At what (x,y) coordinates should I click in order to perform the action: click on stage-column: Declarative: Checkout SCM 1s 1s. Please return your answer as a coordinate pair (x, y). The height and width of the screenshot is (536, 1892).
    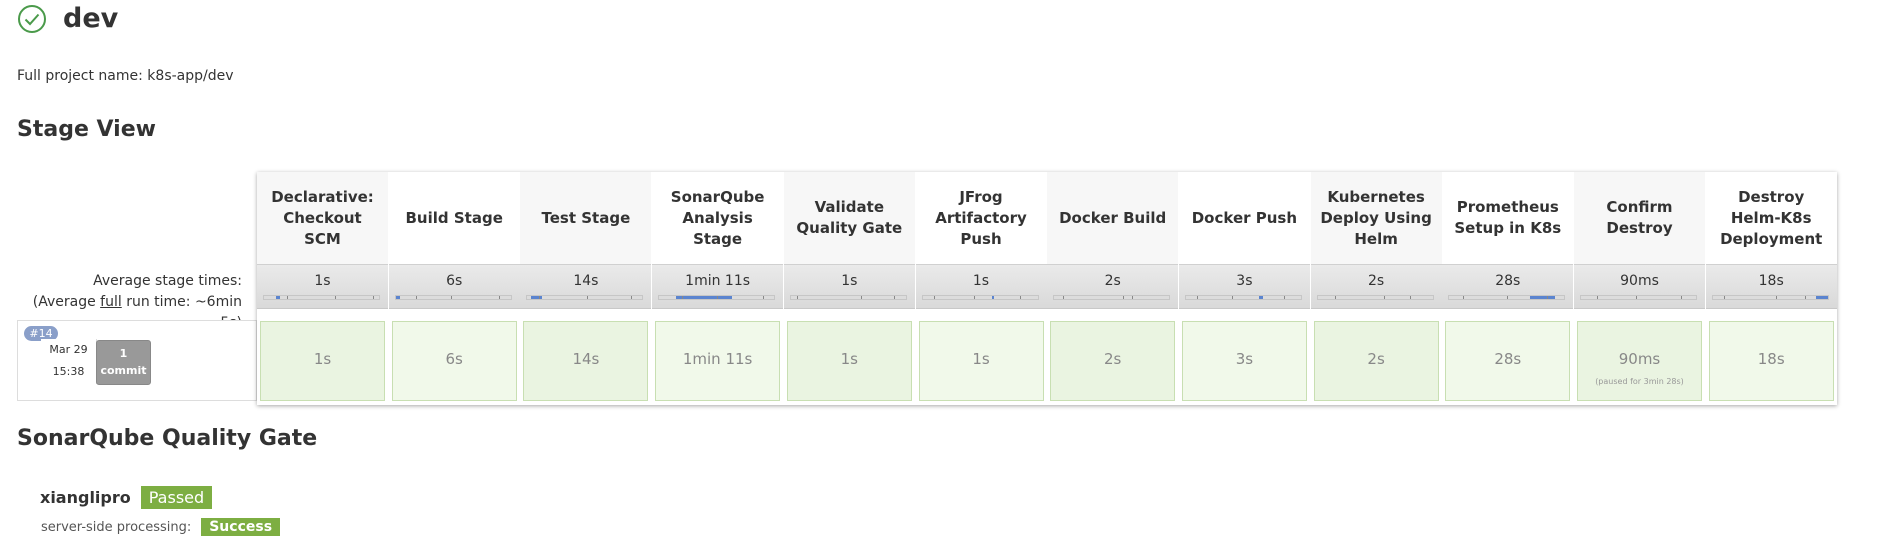
    Looking at the image, I should click on (322, 288).